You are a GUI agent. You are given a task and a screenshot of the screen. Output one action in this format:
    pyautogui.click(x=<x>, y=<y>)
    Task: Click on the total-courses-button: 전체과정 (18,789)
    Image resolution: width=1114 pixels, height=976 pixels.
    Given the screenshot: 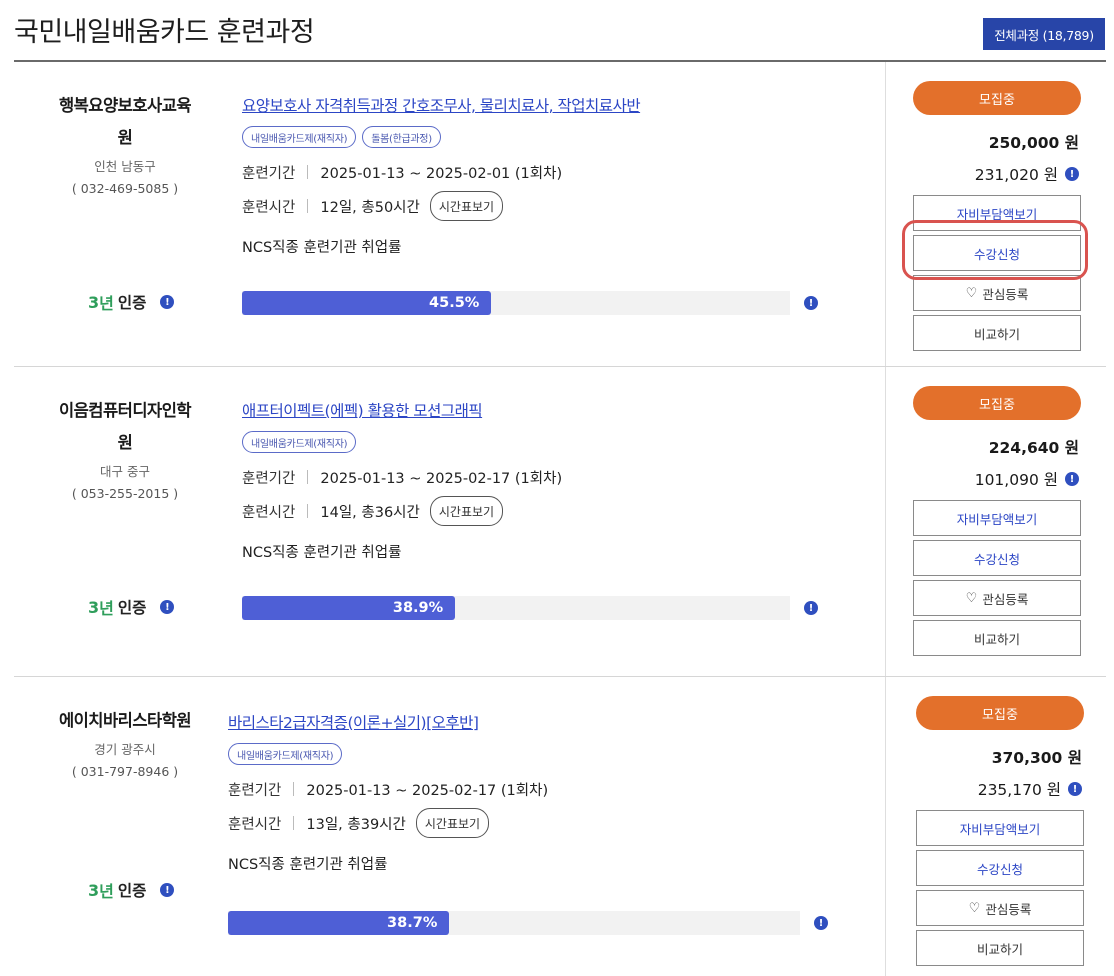 What is the action you would take?
    pyautogui.click(x=1044, y=34)
    